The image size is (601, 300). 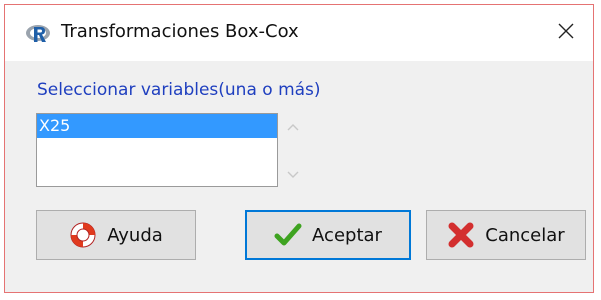 What do you see at coordinates (525, 235) in the screenshot?
I see `cancel-button-label: Cancelar` at bounding box center [525, 235].